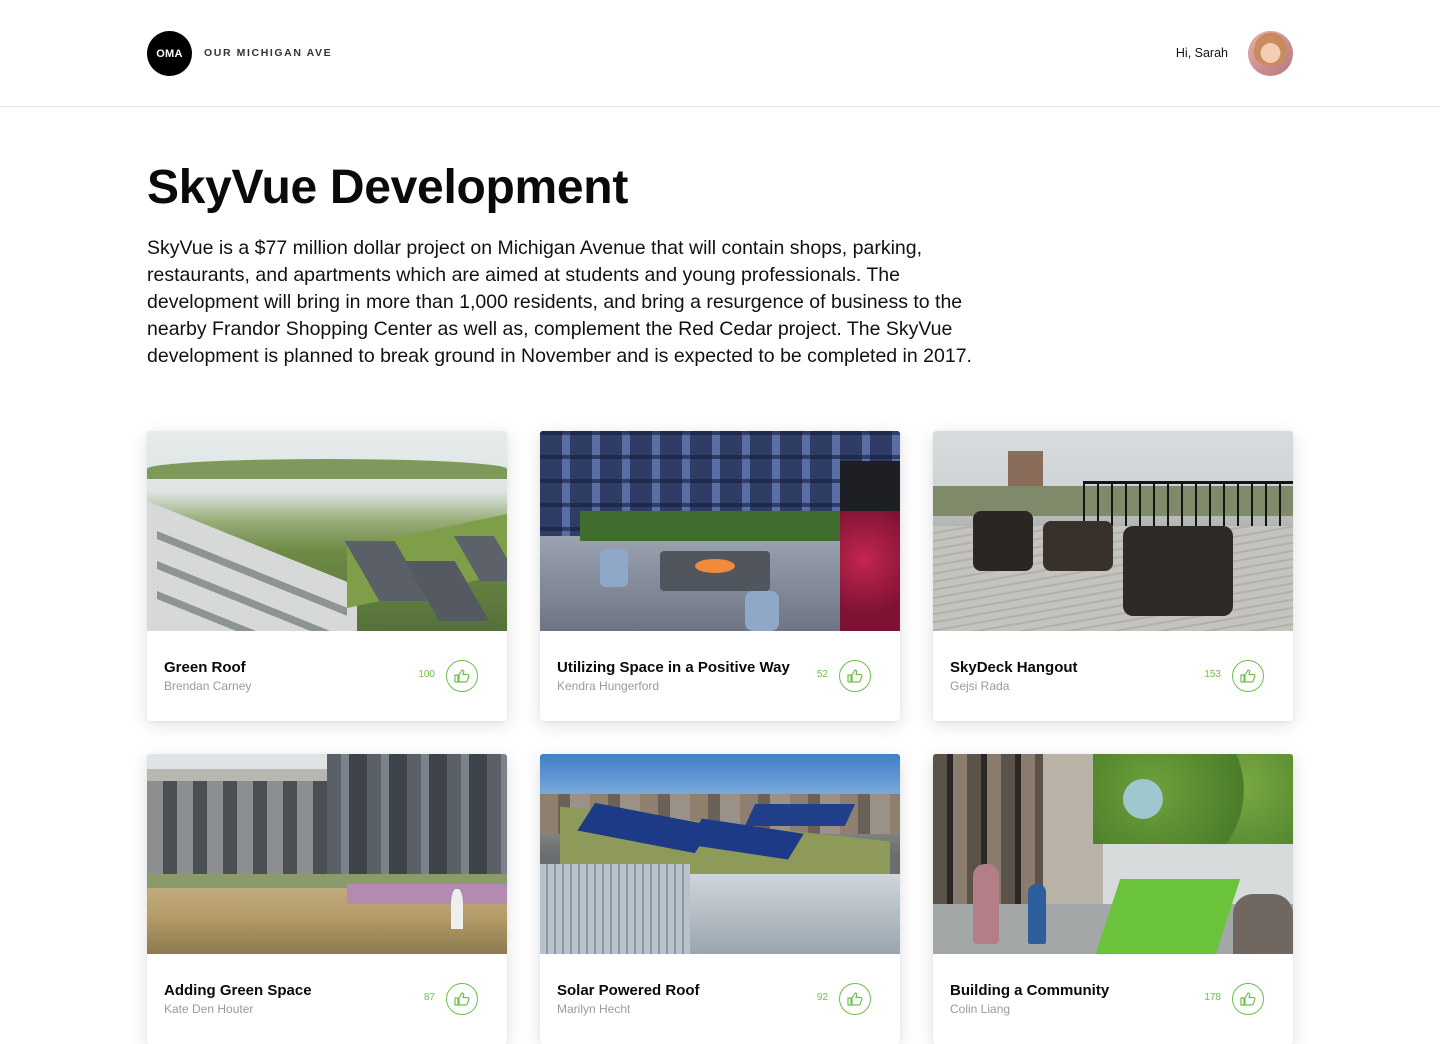 The height and width of the screenshot is (1044, 1440). I want to click on like-count: 153, so click(1212, 674).